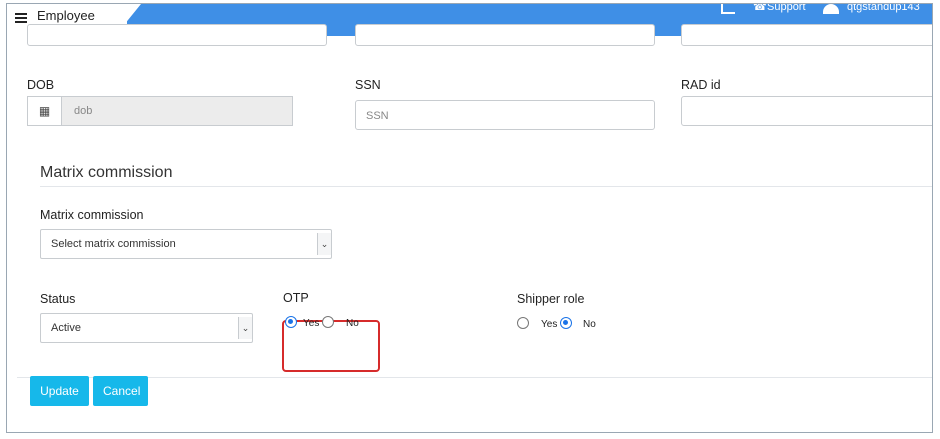  I want to click on otp-no-radio, so click(328, 322).